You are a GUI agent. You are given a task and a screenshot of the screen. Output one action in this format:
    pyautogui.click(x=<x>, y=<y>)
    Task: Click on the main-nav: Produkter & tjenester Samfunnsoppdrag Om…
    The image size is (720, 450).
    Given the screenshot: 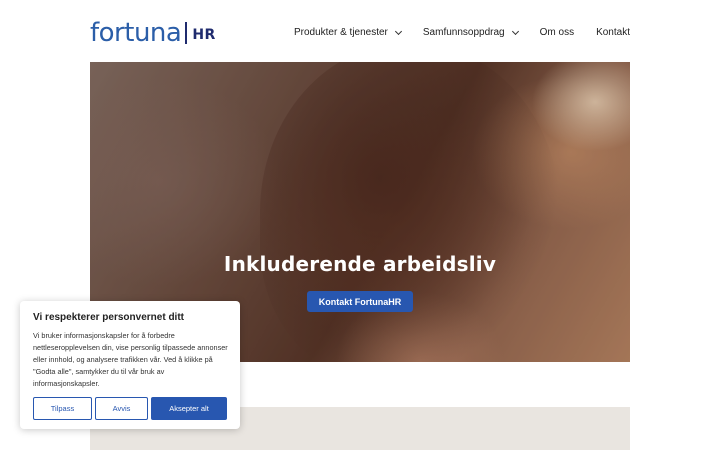 What is the action you would take?
    pyautogui.click(x=462, y=32)
    